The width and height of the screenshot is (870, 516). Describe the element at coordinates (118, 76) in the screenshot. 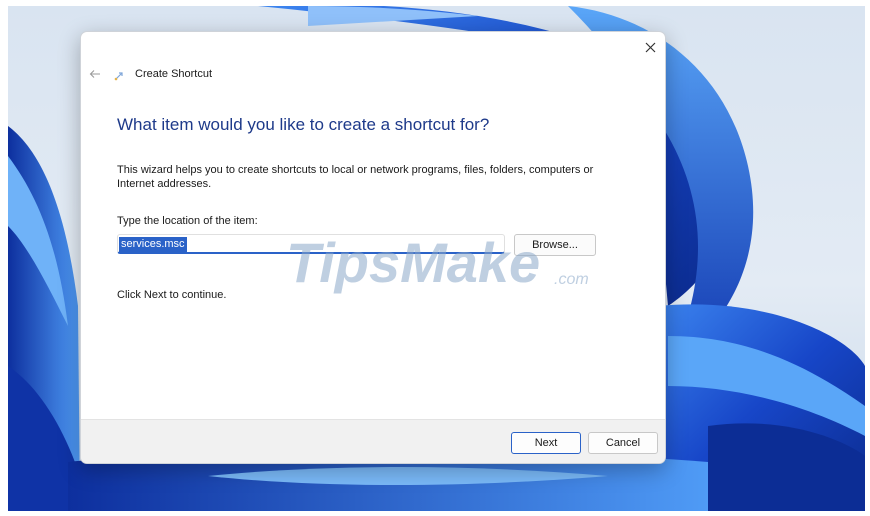

I see `shortcut-wizard-icon` at that location.